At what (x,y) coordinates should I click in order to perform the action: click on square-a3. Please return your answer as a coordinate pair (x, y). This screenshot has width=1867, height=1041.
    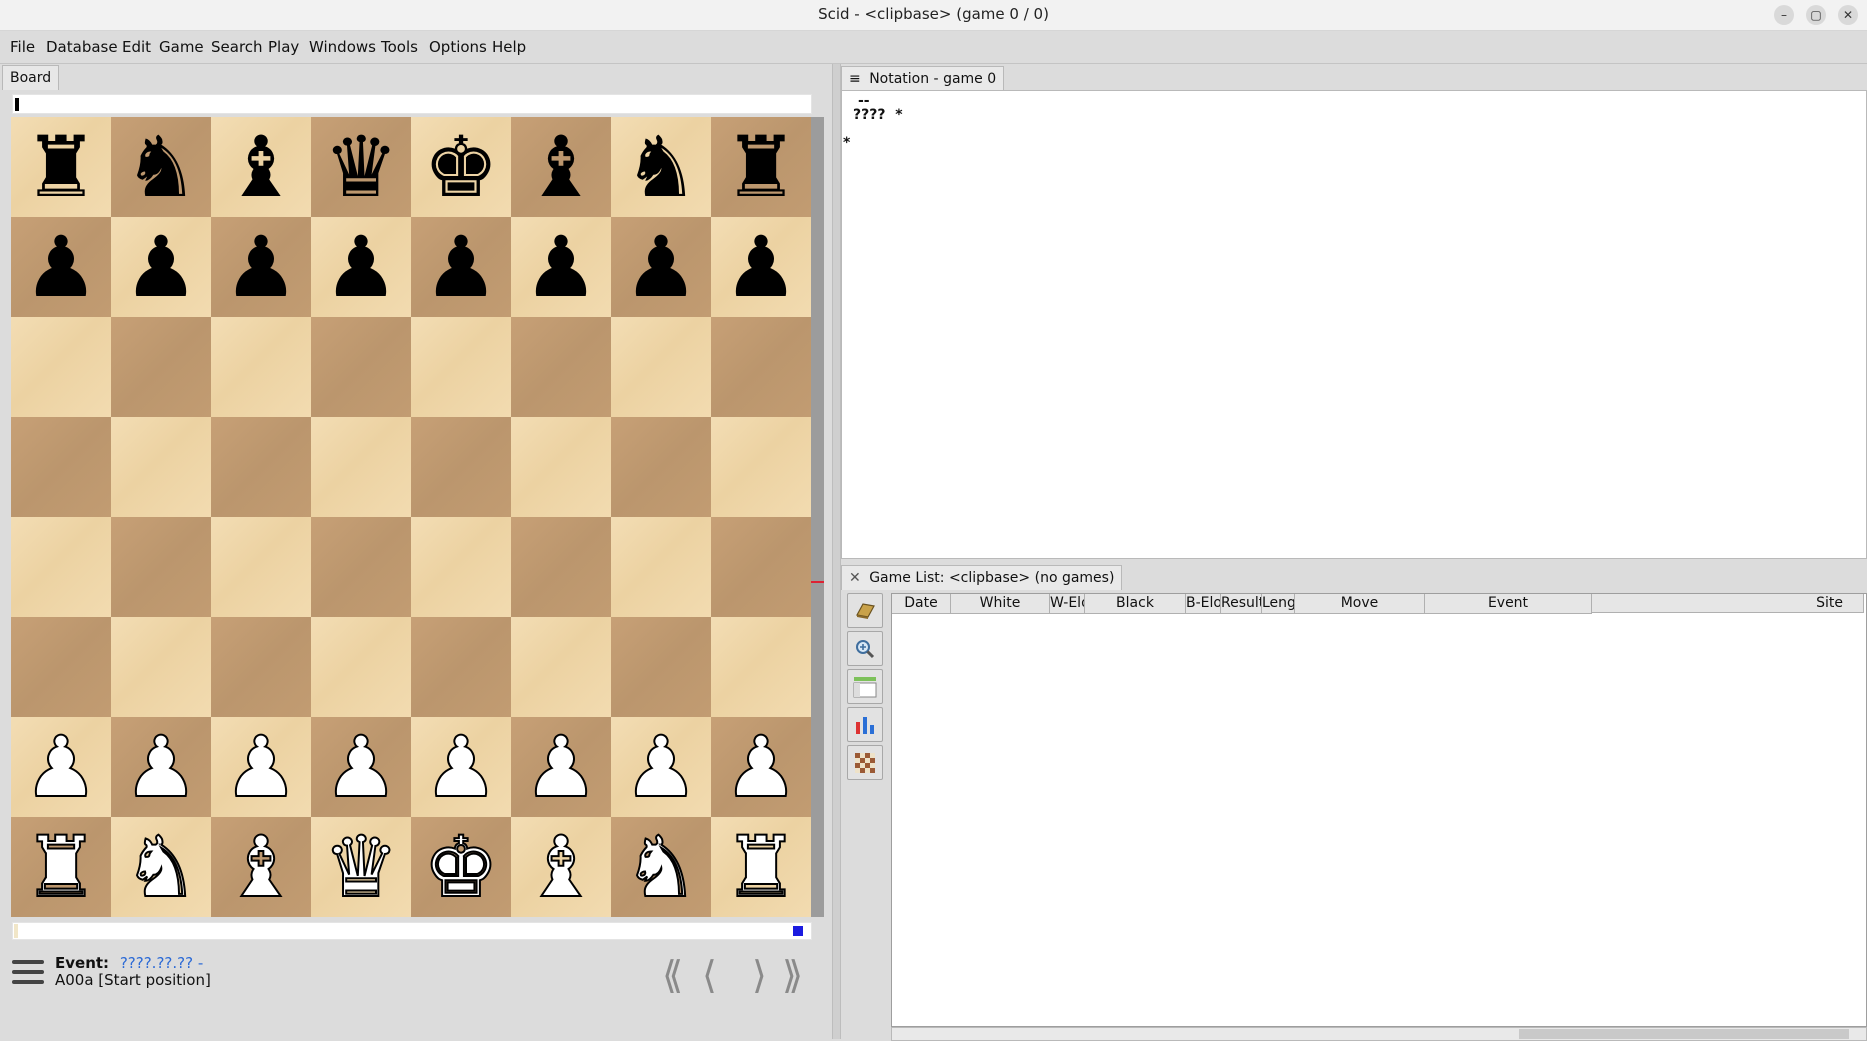
    Looking at the image, I should click on (61, 667).